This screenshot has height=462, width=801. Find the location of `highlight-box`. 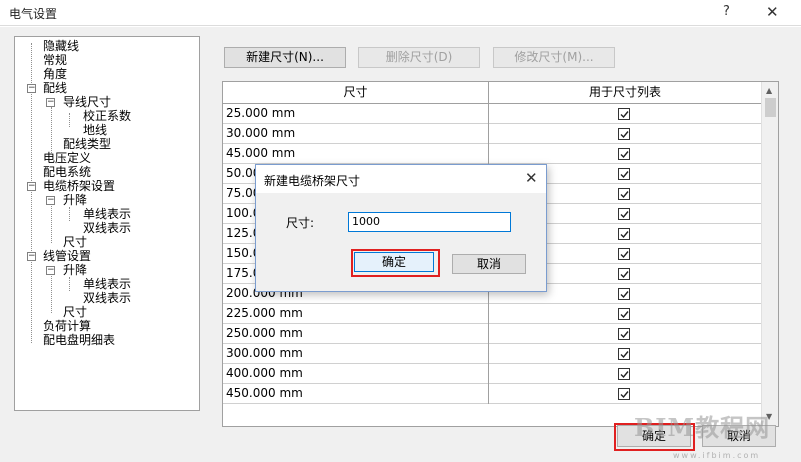

highlight-box is located at coordinates (395, 263).